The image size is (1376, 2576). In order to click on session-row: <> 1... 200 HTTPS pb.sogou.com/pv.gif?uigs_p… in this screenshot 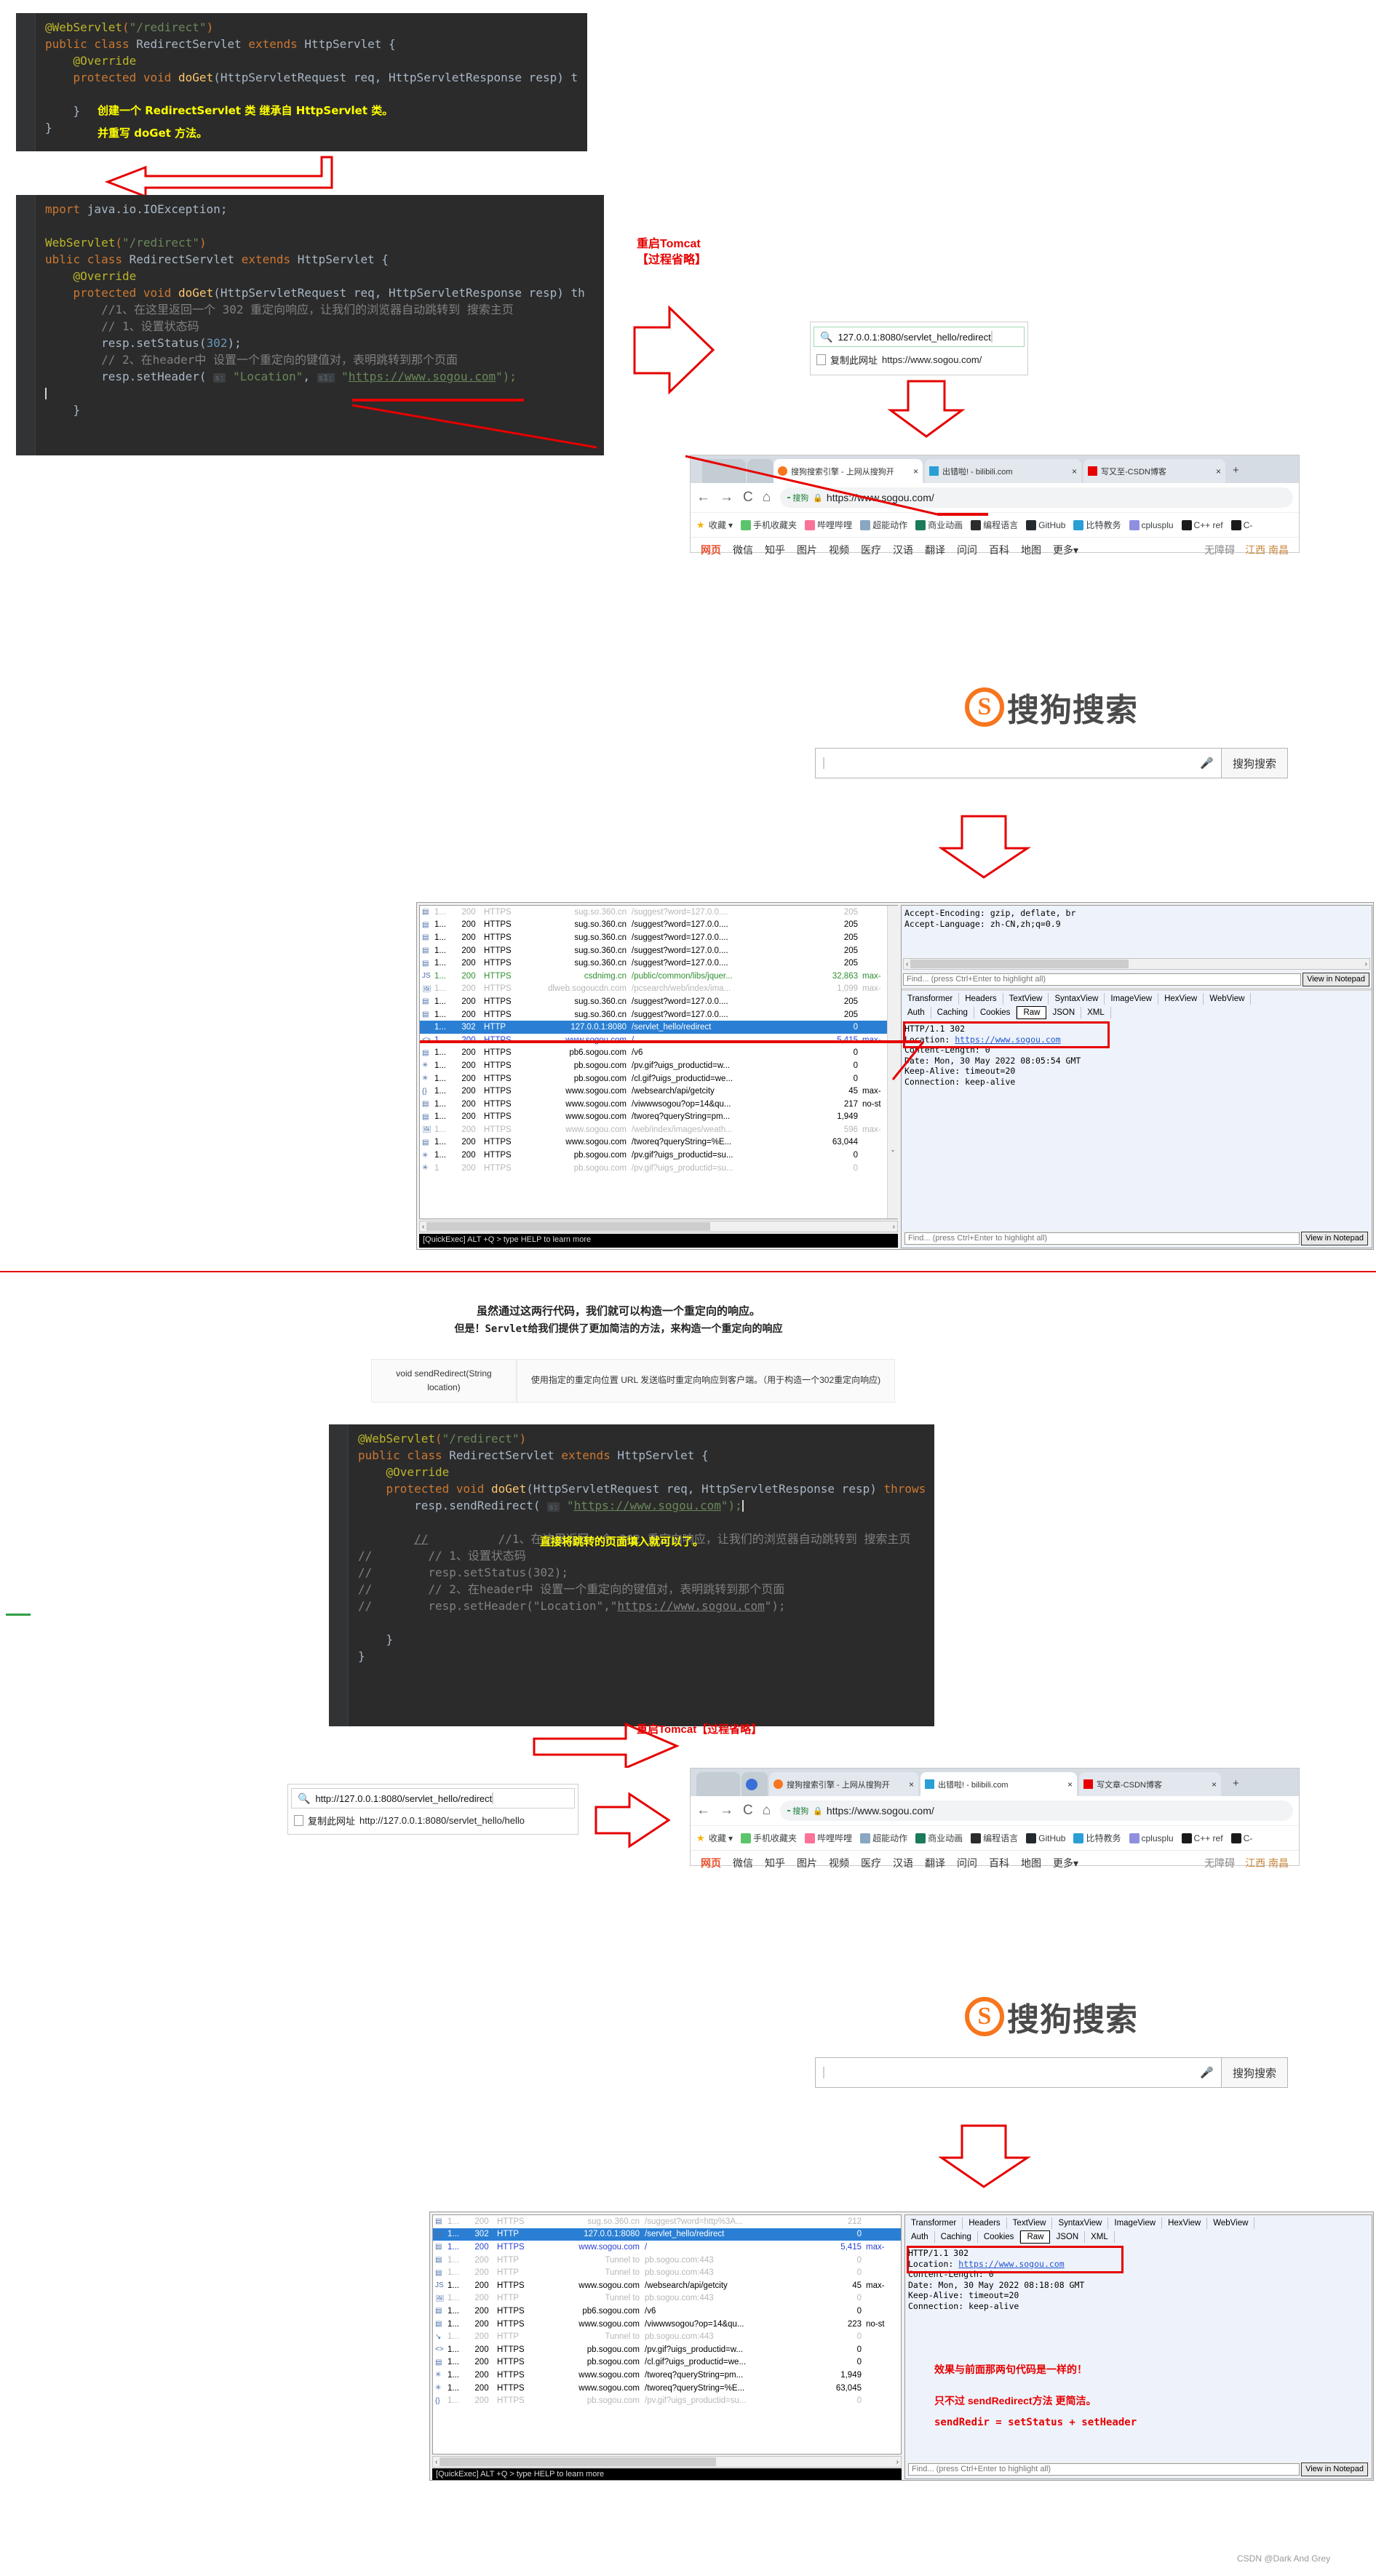, I will do `click(667, 2349)`.